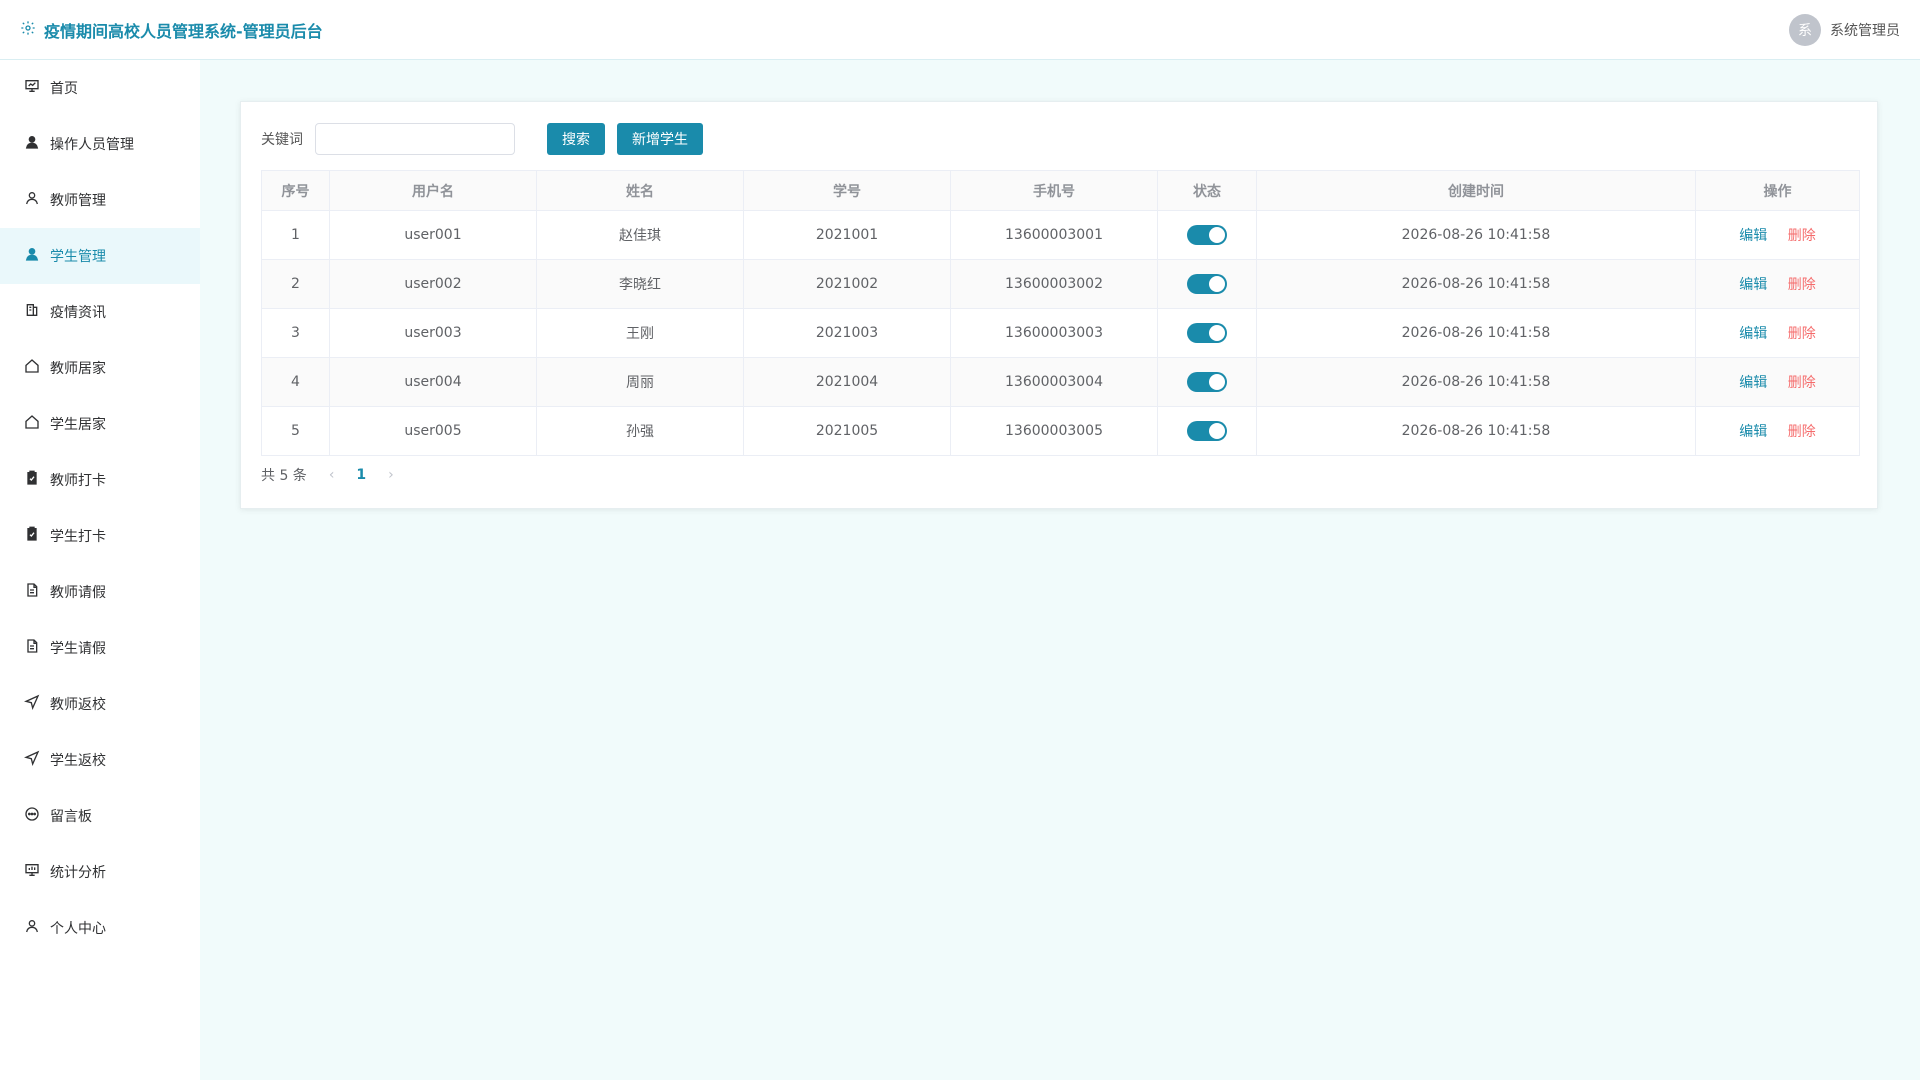 The height and width of the screenshot is (1080, 1920). What do you see at coordinates (32, 872) in the screenshot?
I see `chart-icon` at bounding box center [32, 872].